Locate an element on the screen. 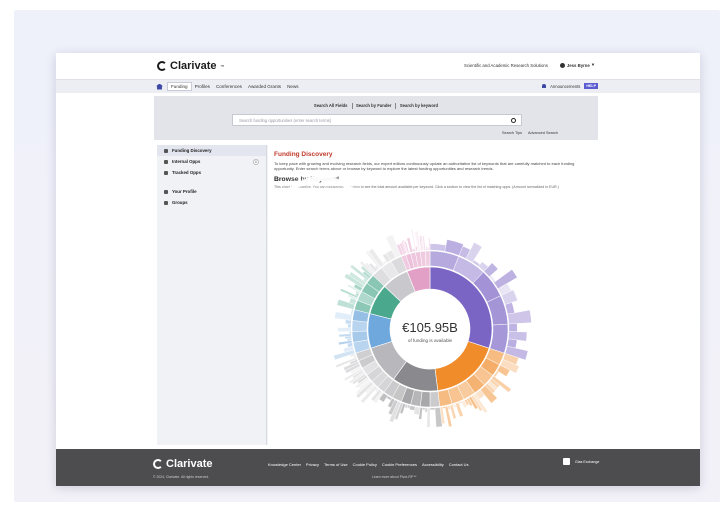 This screenshot has height=505, width=728. copyright: © 2024, Clarivate. All rights reserved. is located at coordinates (181, 477).